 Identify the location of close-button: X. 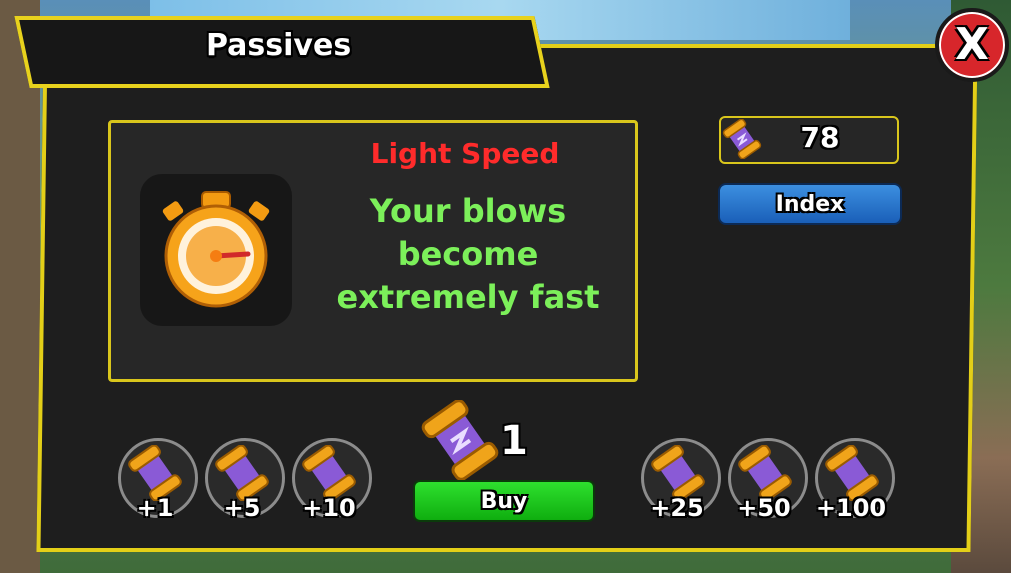
(972, 45).